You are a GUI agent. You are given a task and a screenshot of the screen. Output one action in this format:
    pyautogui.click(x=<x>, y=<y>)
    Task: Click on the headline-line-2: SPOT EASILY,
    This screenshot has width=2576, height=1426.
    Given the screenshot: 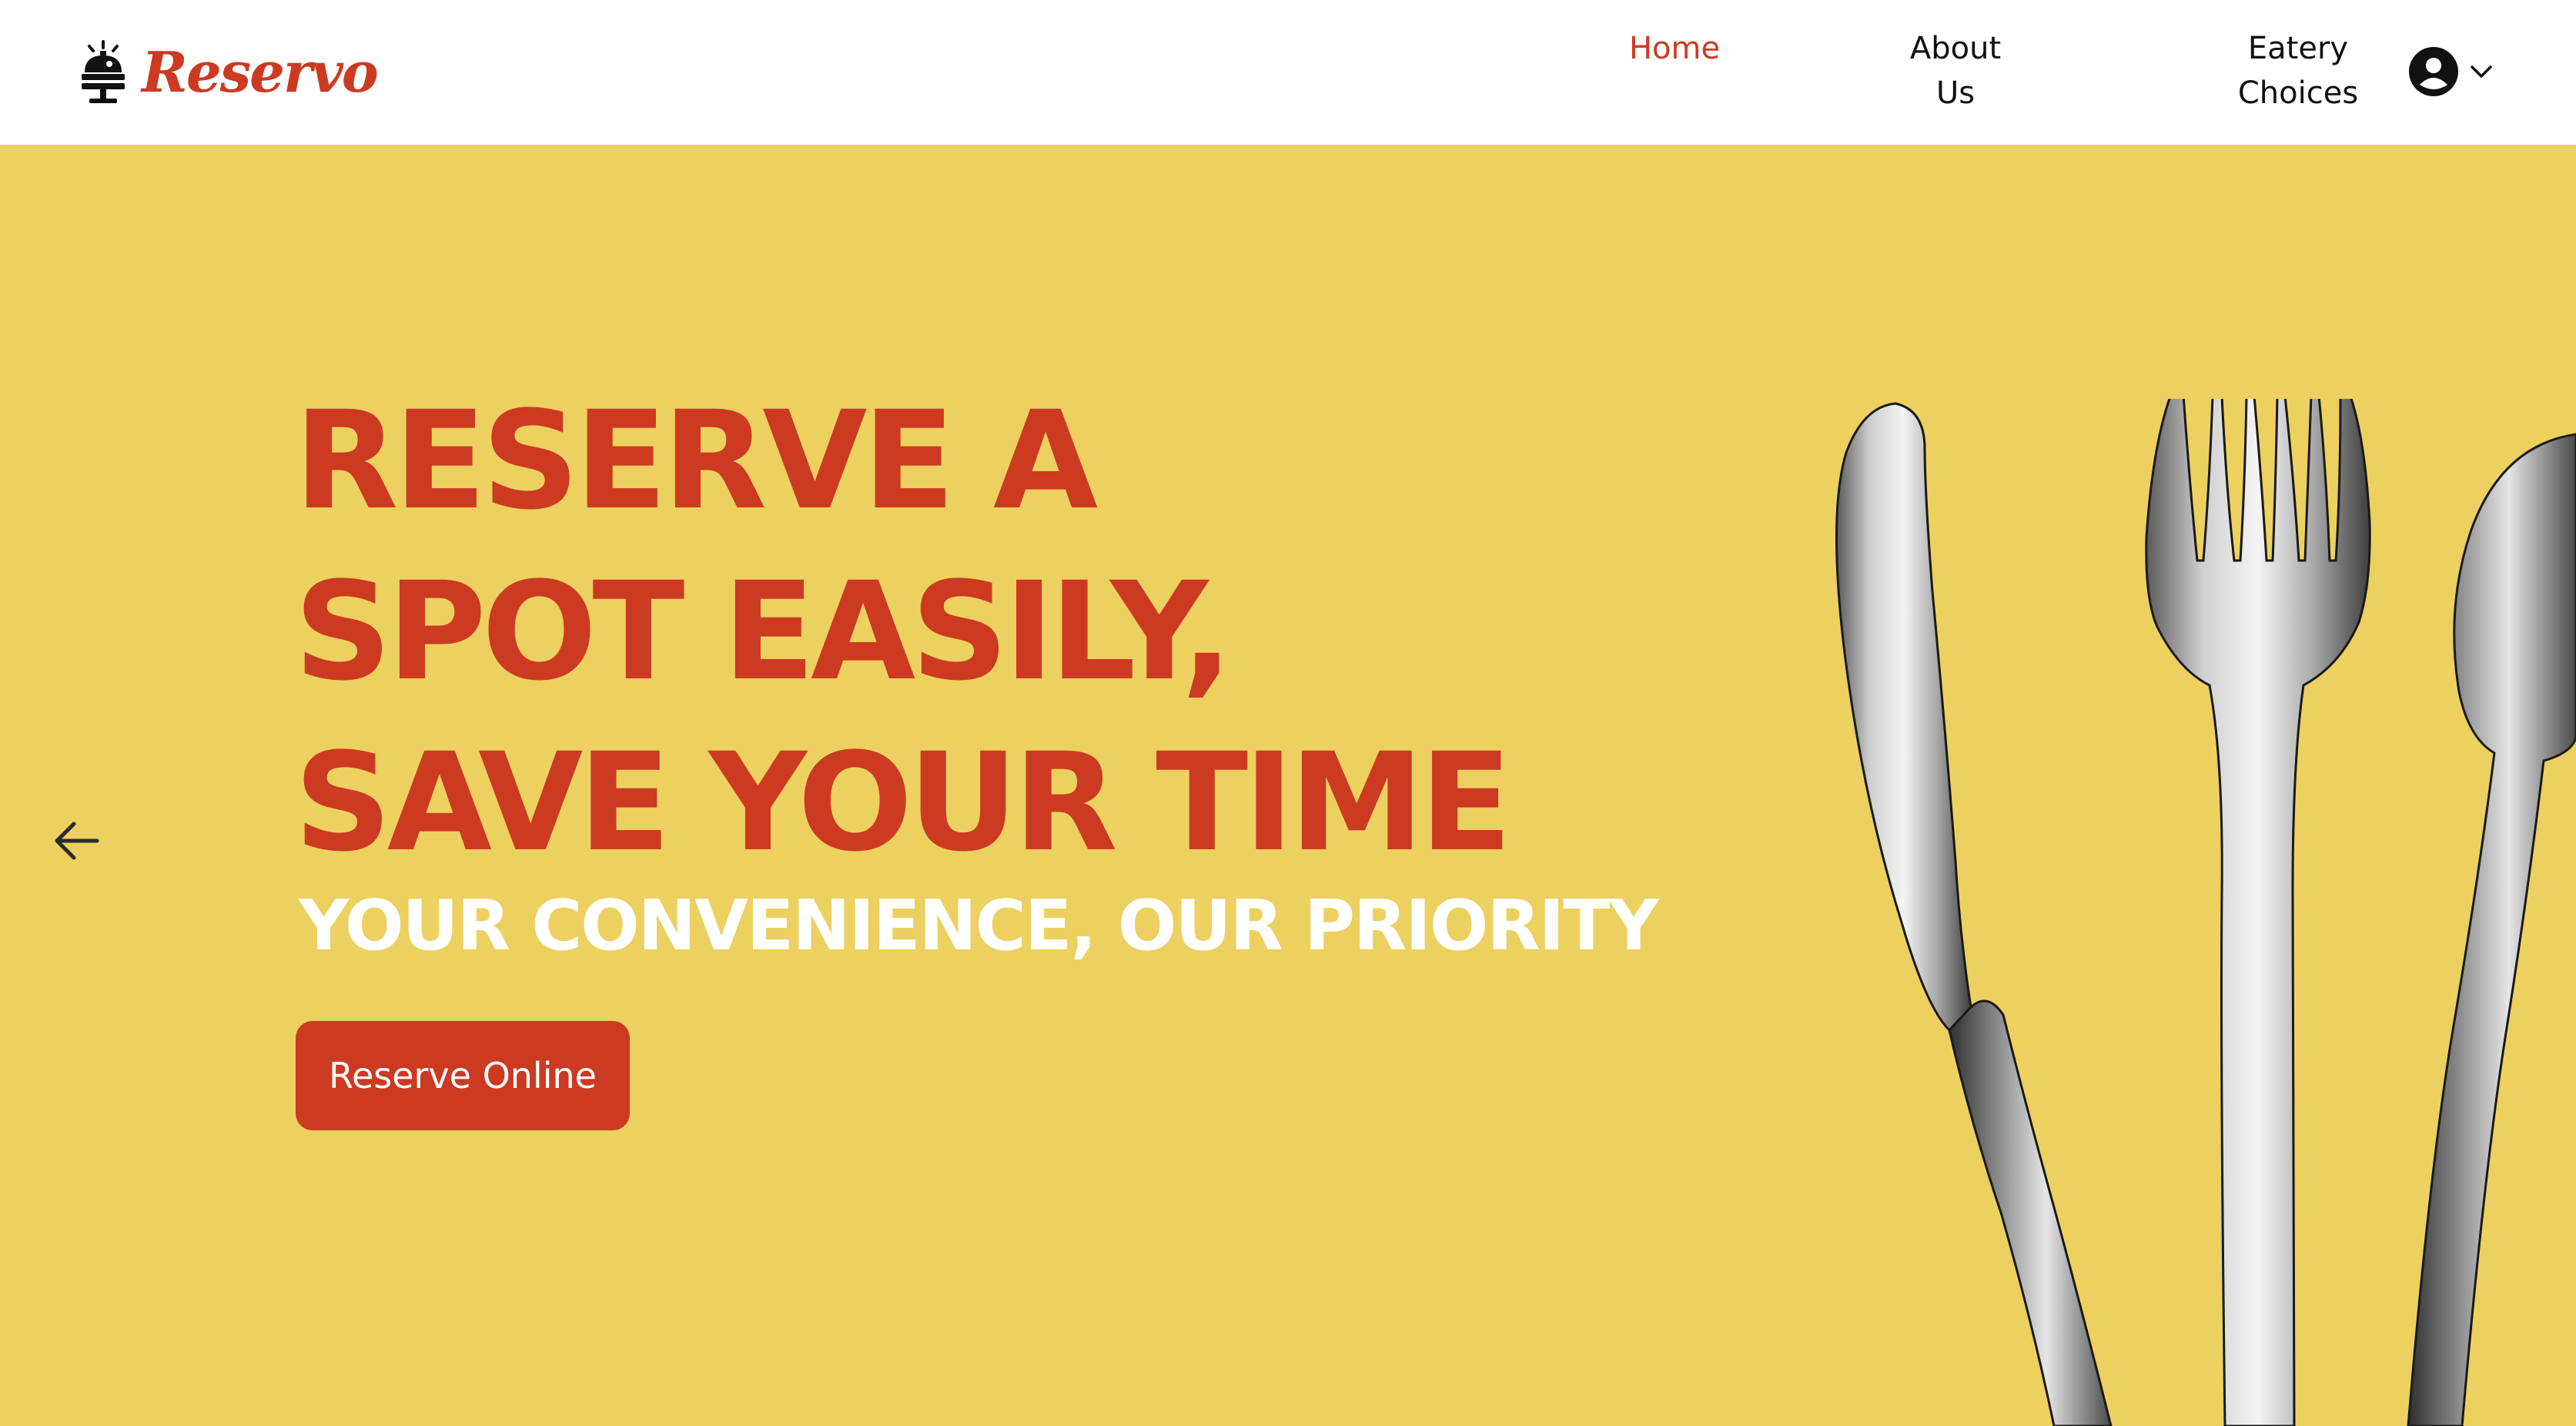 What is the action you would take?
    pyautogui.click(x=764, y=632)
    